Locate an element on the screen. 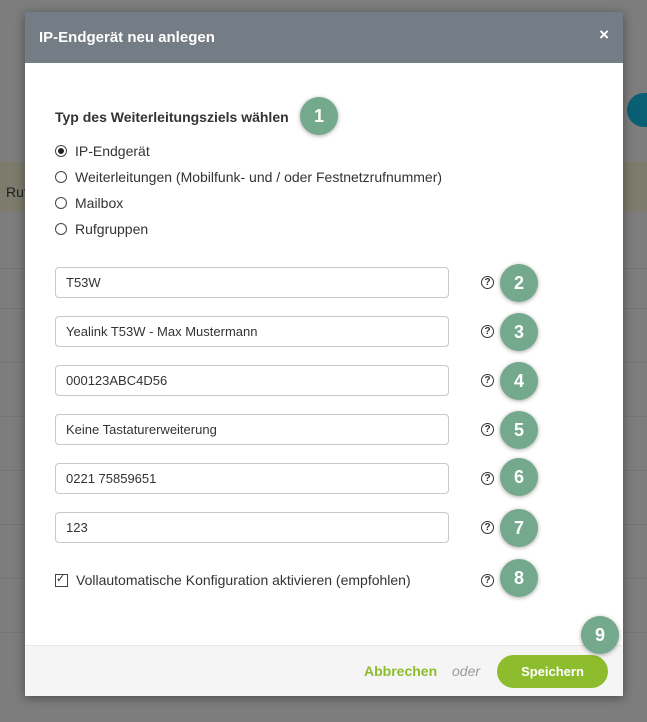 This screenshot has height=722, width=647. step-marker-7: 7 is located at coordinates (519, 528).